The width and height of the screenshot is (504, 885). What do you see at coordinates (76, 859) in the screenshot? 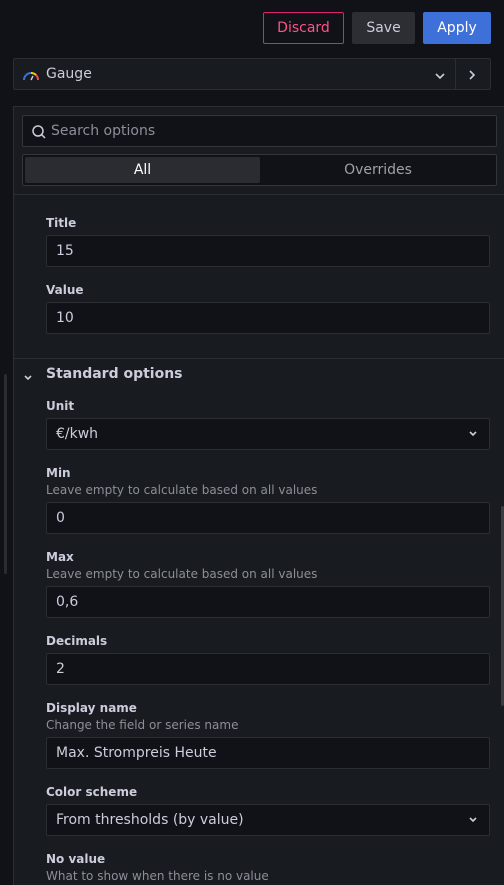
I see `no-value-label: No value` at bounding box center [76, 859].